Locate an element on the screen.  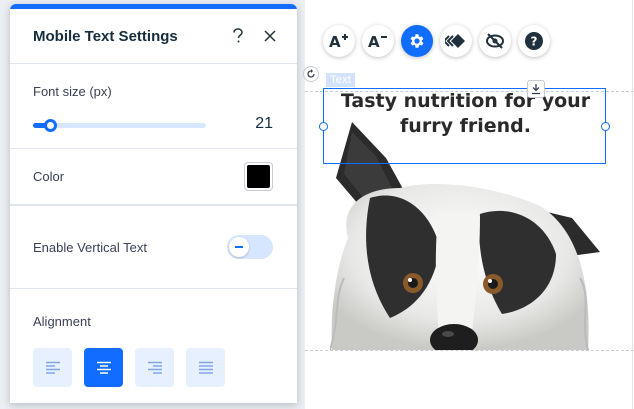
settings-button is located at coordinates (417, 41).